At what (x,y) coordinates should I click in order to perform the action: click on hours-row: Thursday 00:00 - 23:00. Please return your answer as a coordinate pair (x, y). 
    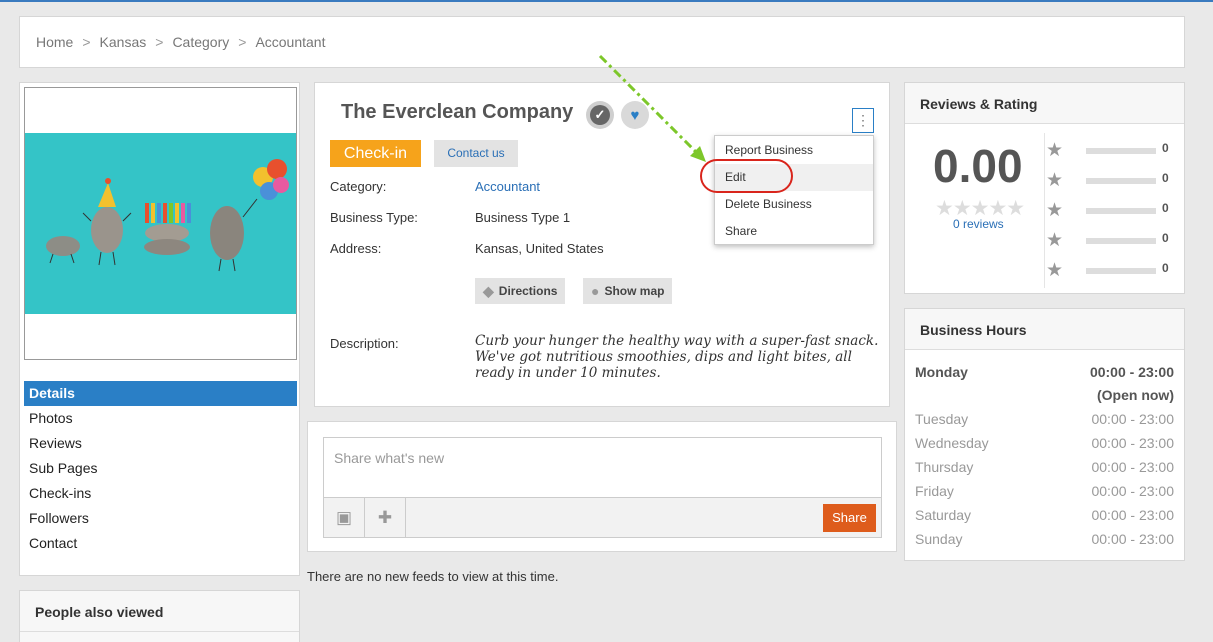
    Looking at the image, I should click on (1044, 469).